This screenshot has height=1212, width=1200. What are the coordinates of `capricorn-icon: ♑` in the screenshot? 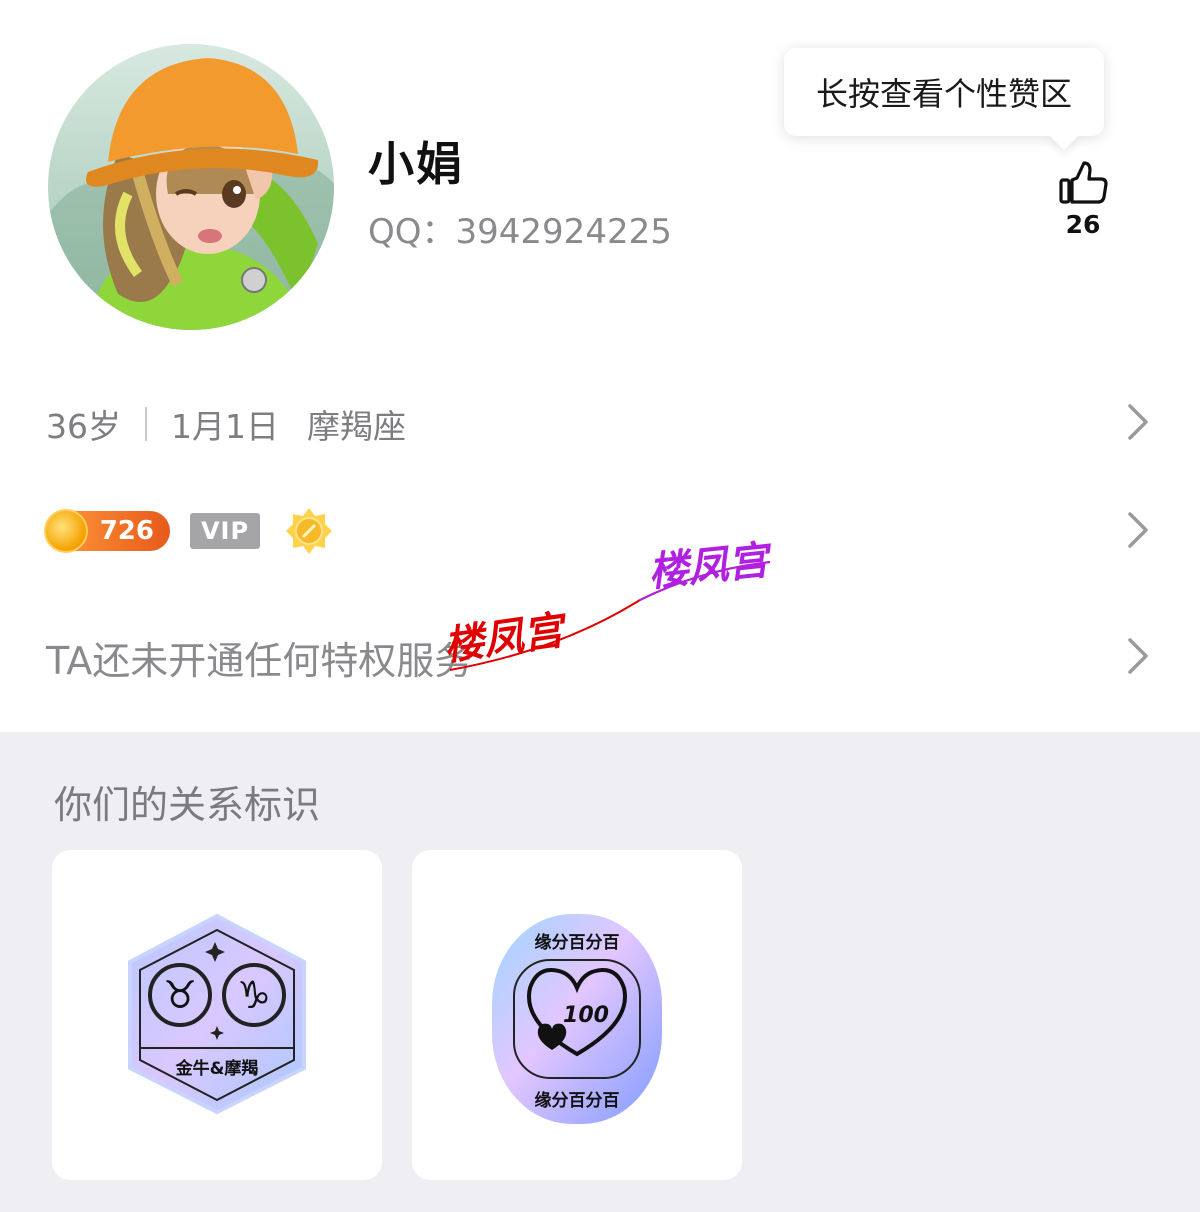 It's located at (254, 995).